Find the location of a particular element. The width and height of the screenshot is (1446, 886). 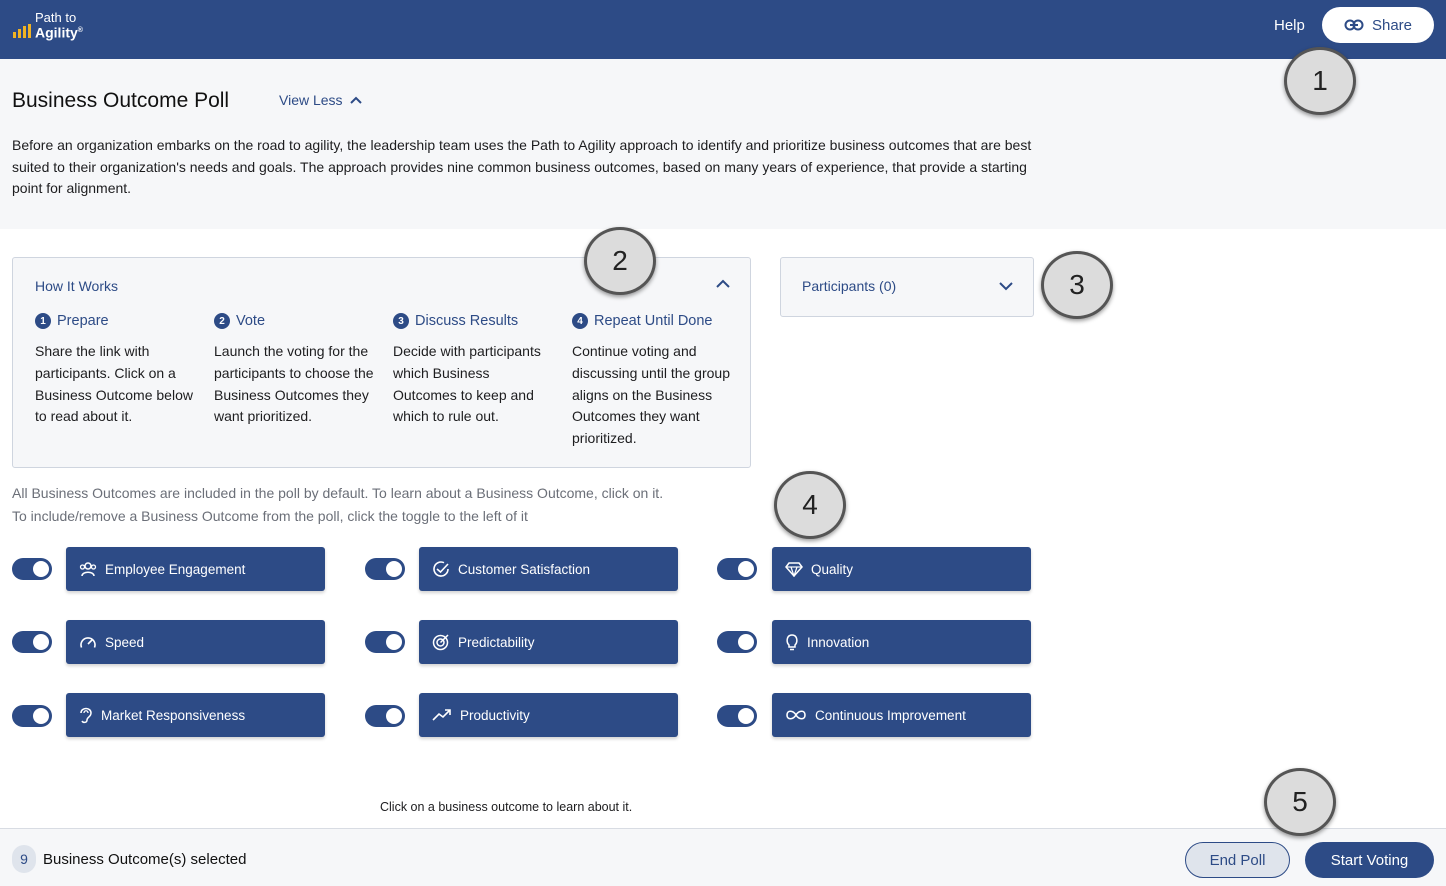

diamond-icon is located at coordinates (794, 569).